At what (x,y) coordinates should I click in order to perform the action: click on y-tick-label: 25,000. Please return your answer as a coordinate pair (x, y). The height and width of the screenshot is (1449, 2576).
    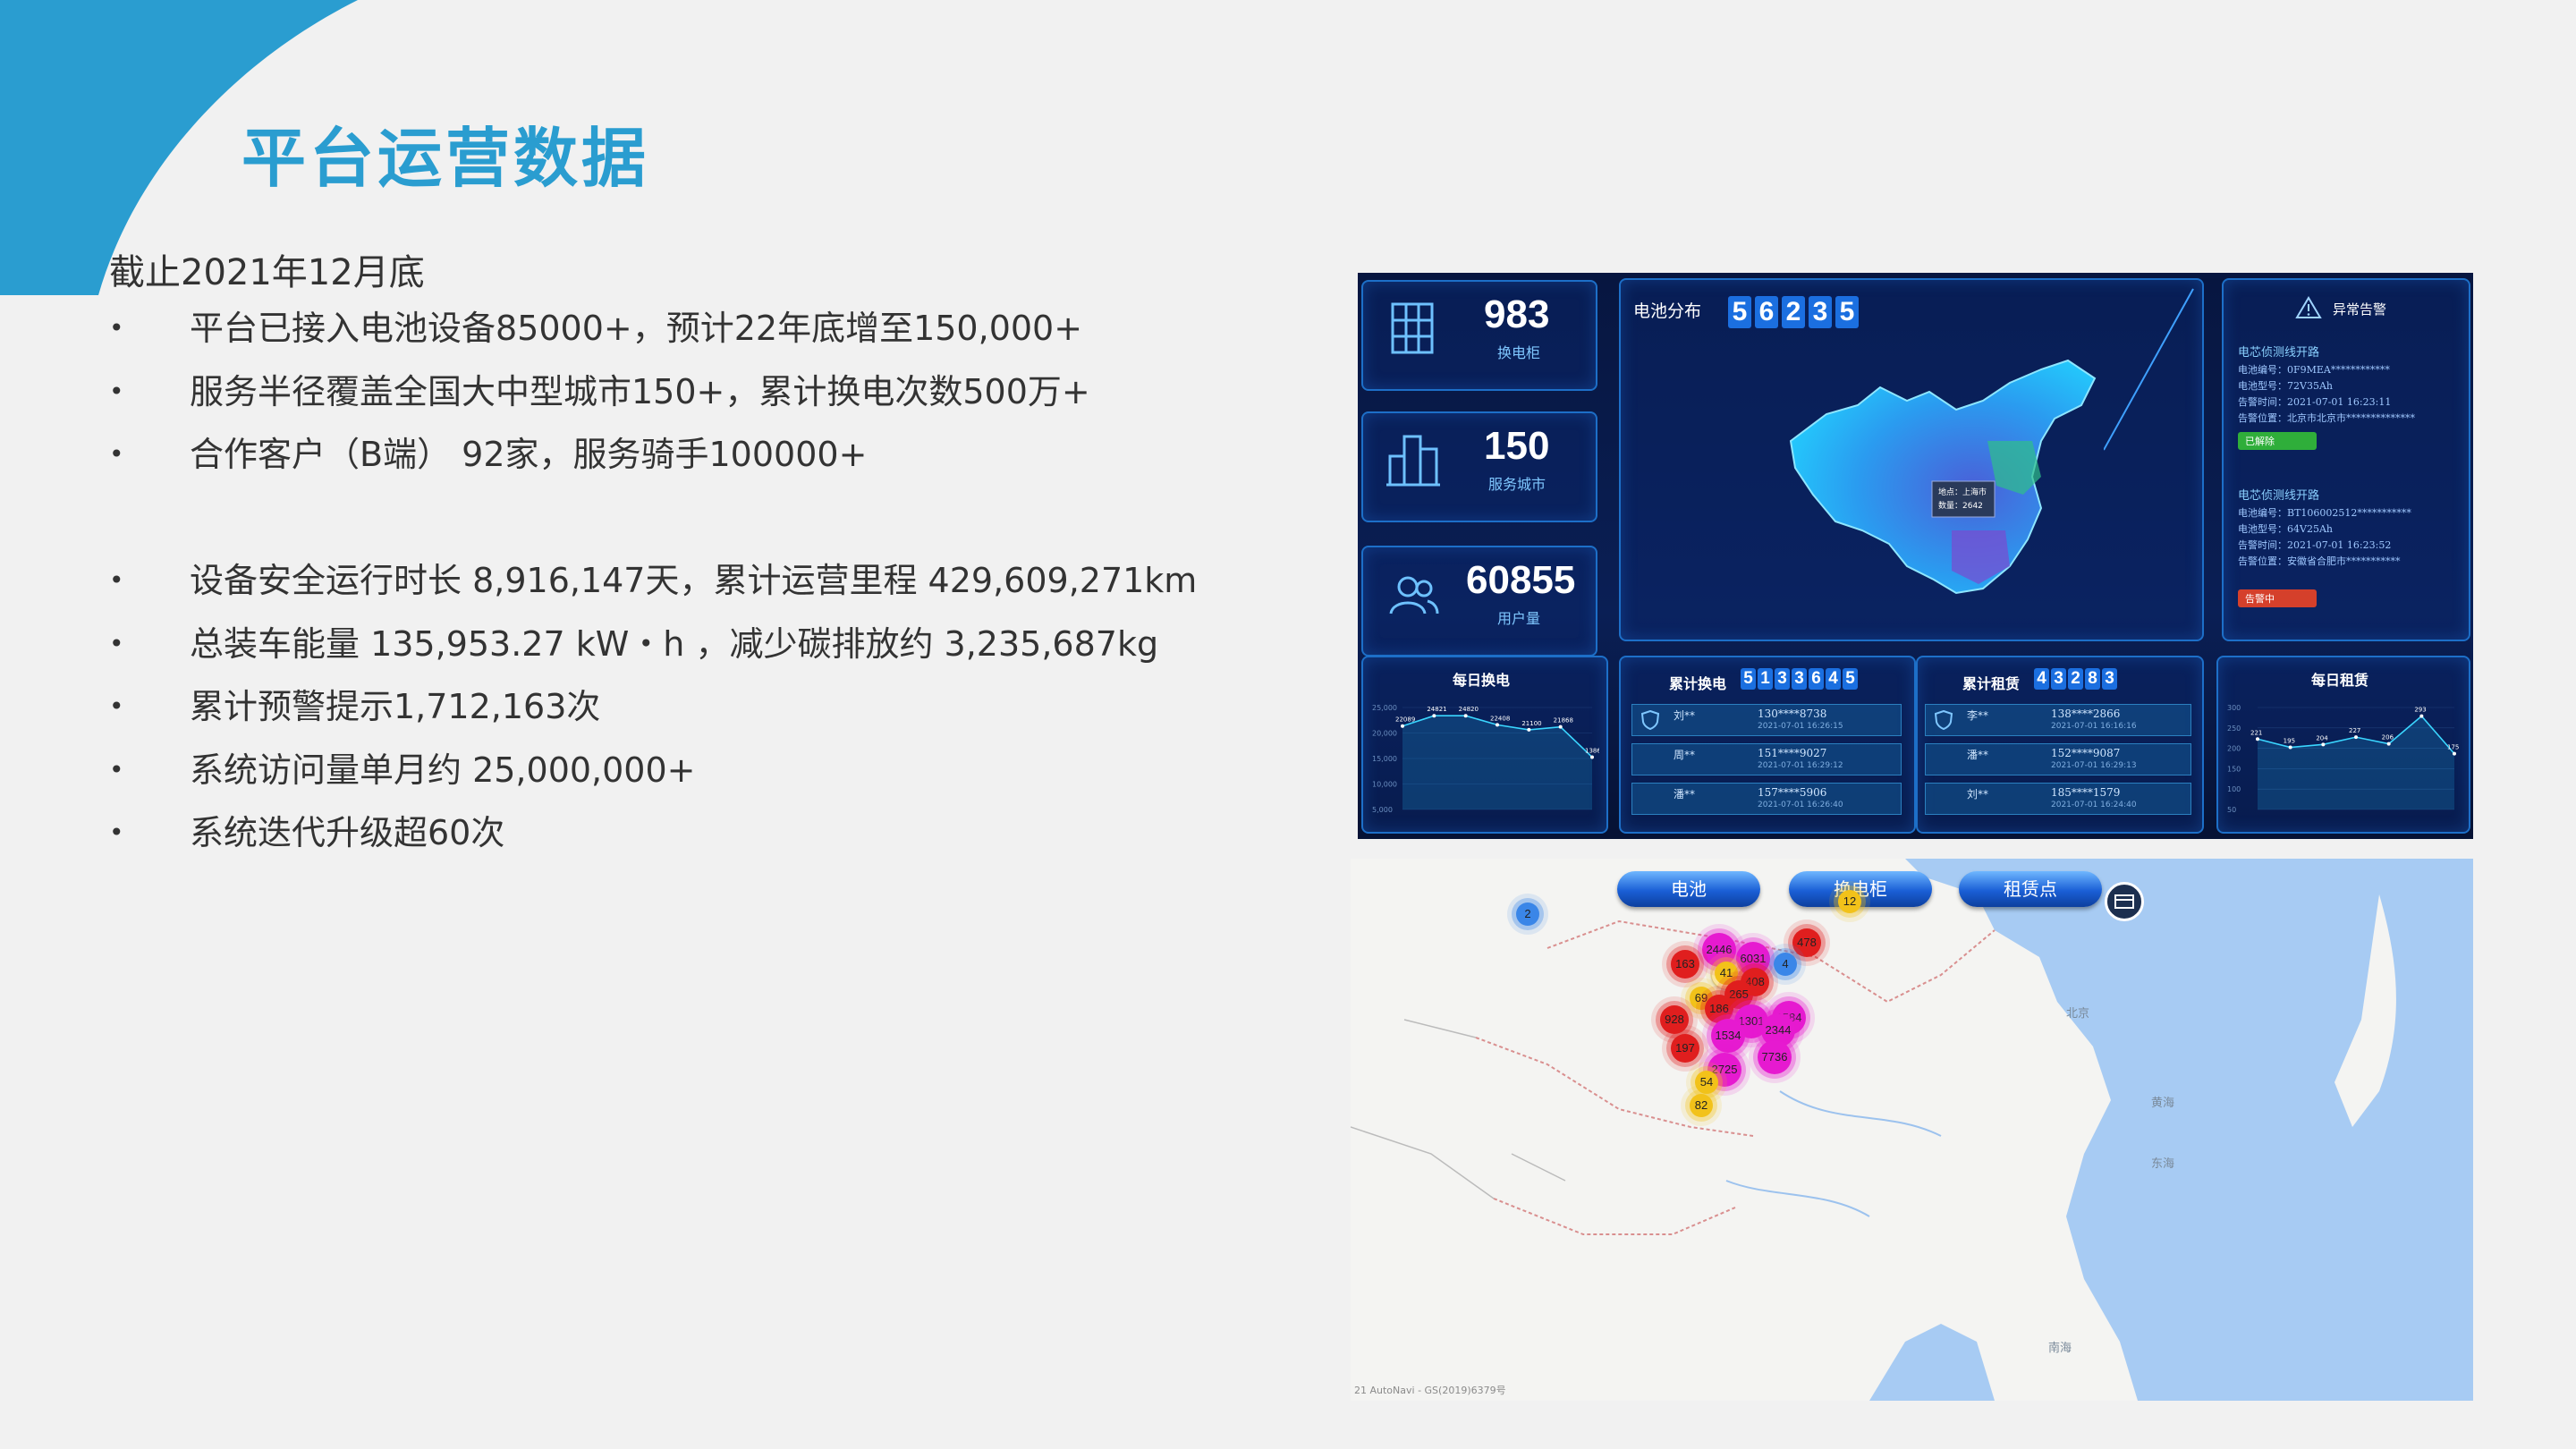
    Looking at the image, I should click on (1384, 708).